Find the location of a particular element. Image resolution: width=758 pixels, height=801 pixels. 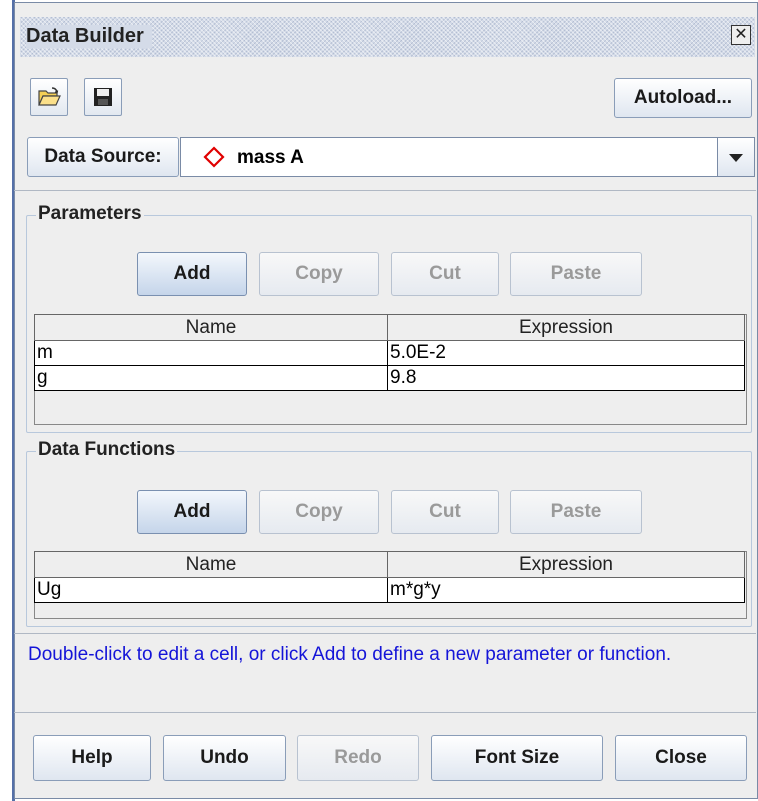

folder-open-icon is located at coordinates (49, 96).